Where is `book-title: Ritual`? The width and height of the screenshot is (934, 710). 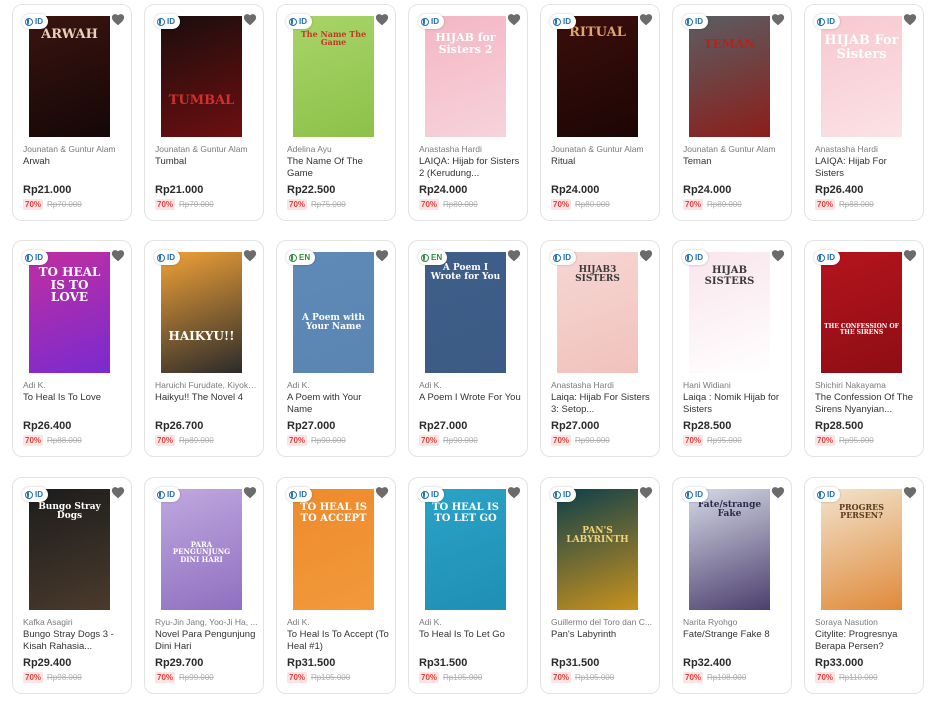
book-title: Ritual is located at coordinates (602, 162).